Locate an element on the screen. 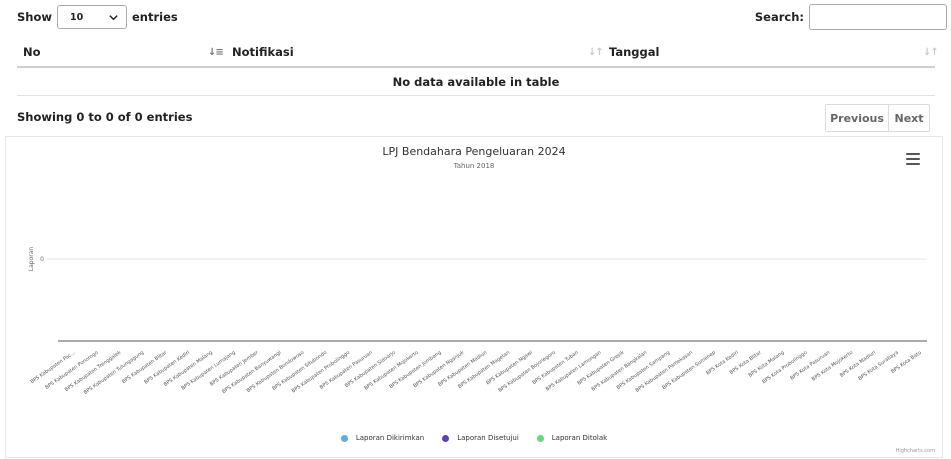 The height and width of the screenshot is (459, 951). legend-item: Laporan Dikirimkan is located at coordinates (382, 438).